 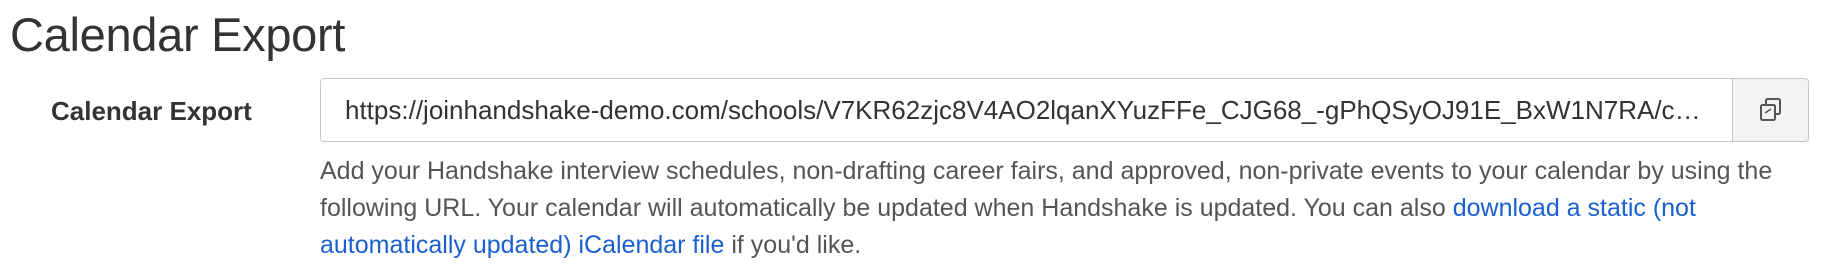 I want to click on page-title: Calendar Export, so click(x=178, y=34).